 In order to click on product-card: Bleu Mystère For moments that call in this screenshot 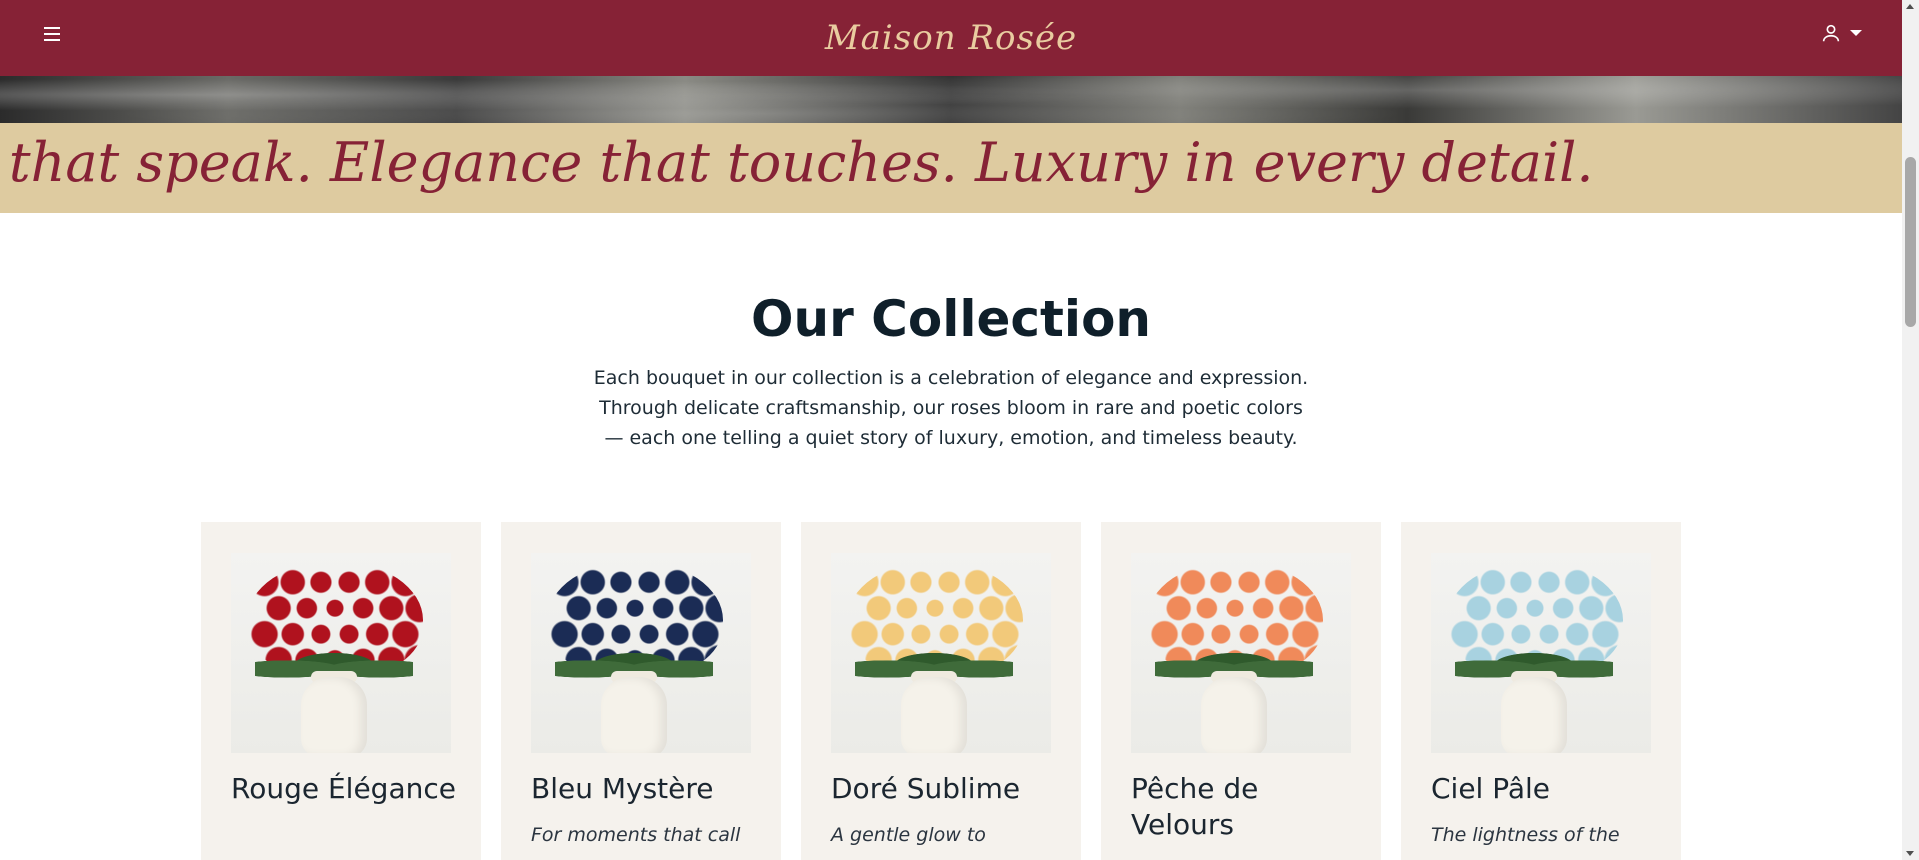, I will do `click(641, 691)`.